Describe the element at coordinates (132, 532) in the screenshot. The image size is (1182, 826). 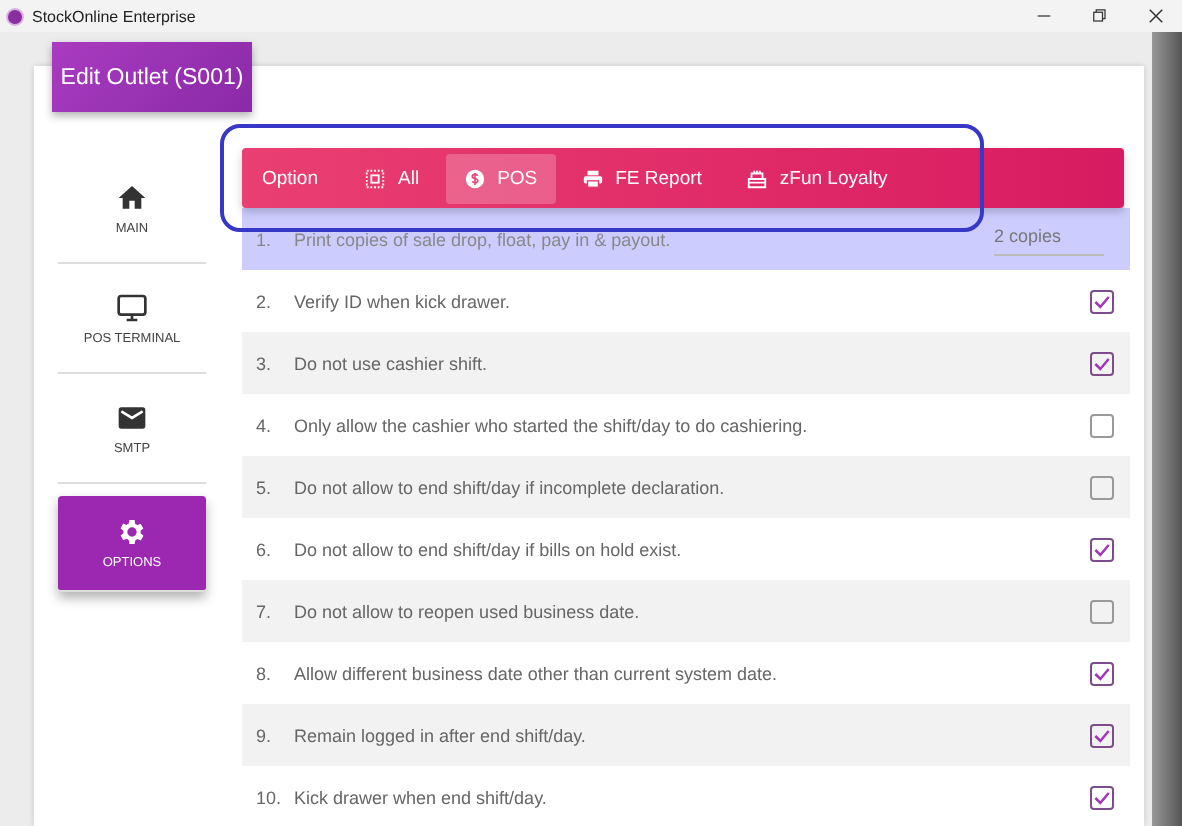
I see `gear-icon` at that location.